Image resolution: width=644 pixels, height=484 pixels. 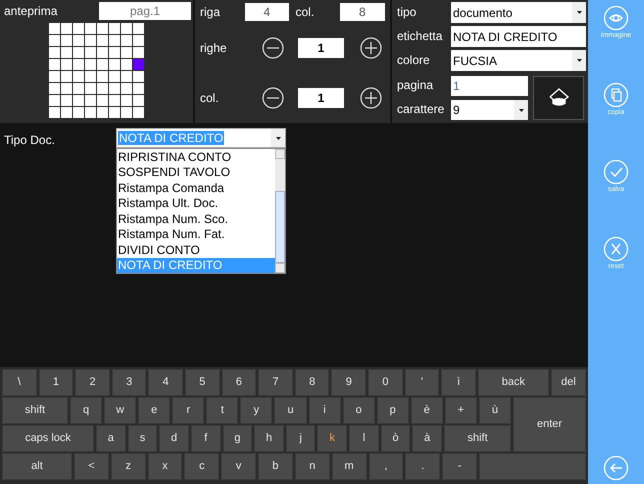 What do you see at coordinates (196, 250) in the screenshot?
I see `list-option: DIVIDI CONTO` at bounding box center [196, 250].